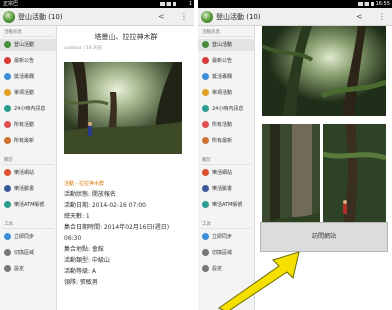  What do you see at coordinates (382, 4) in the screenshot?
I see `status-time: 16:55` at bounding box center [382, 4].